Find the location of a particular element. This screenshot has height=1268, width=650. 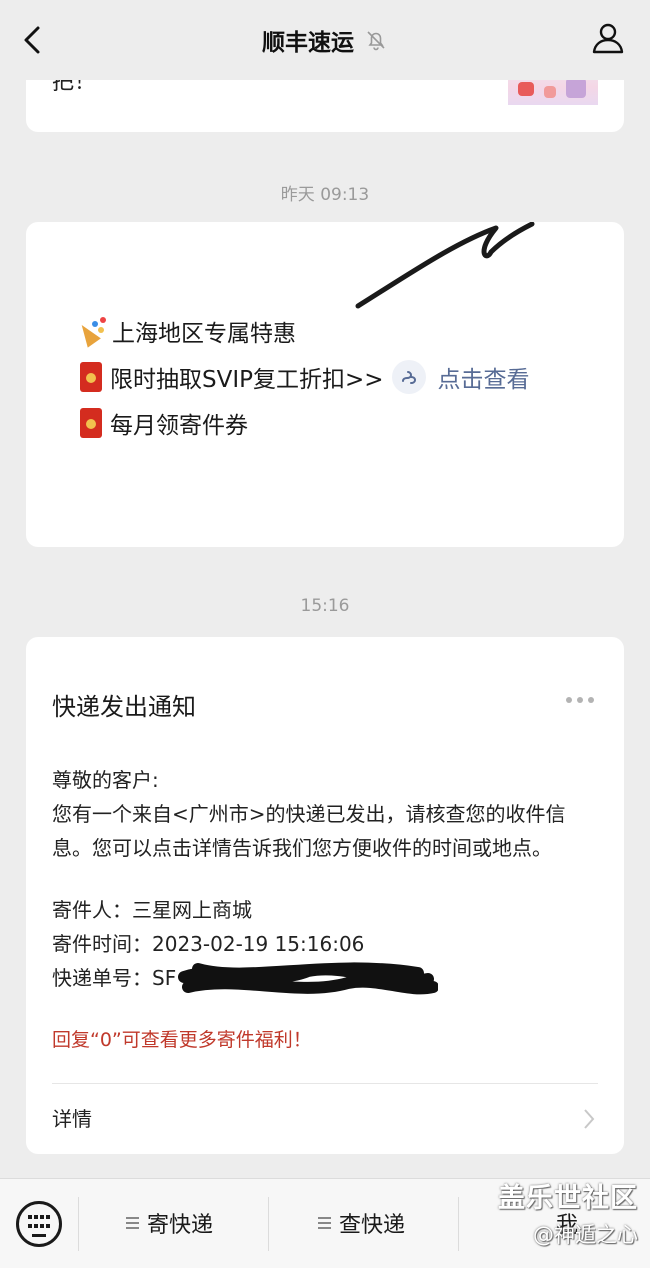

reply-hint: 回复“0”可查看更多寄件福利！ is located at coordinates (182, 1040).